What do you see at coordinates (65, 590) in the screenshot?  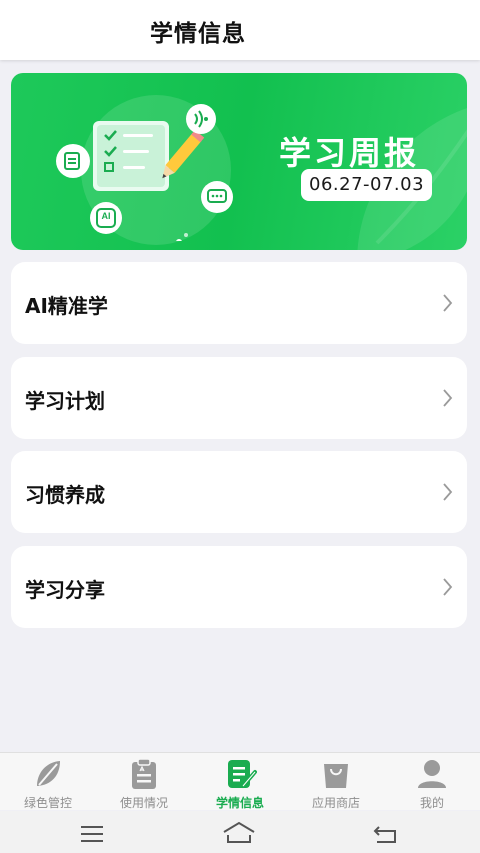 I see `menu-item-label: 学习分享` at bounding box center [65, 590].